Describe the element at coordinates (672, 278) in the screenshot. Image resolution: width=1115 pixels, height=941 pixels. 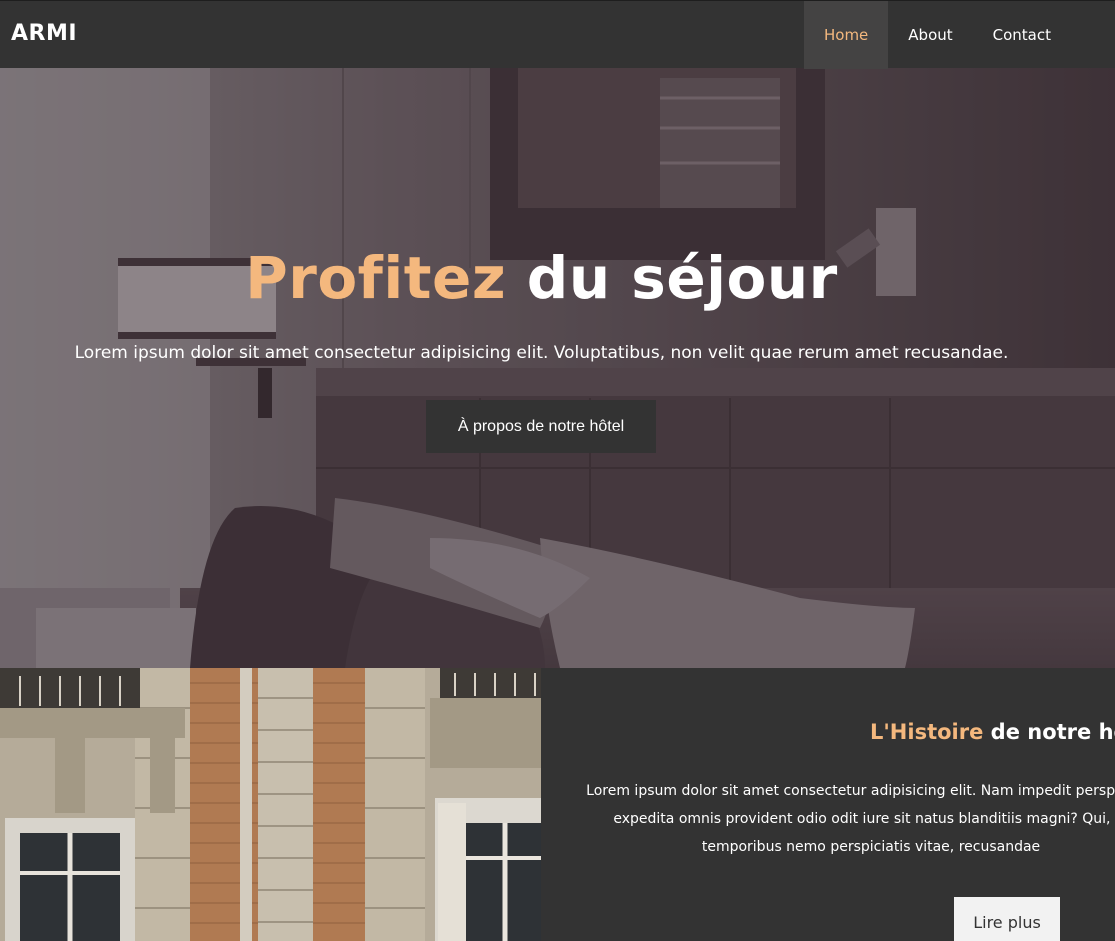
I see `hero-title-rest: du séjour` at that location.